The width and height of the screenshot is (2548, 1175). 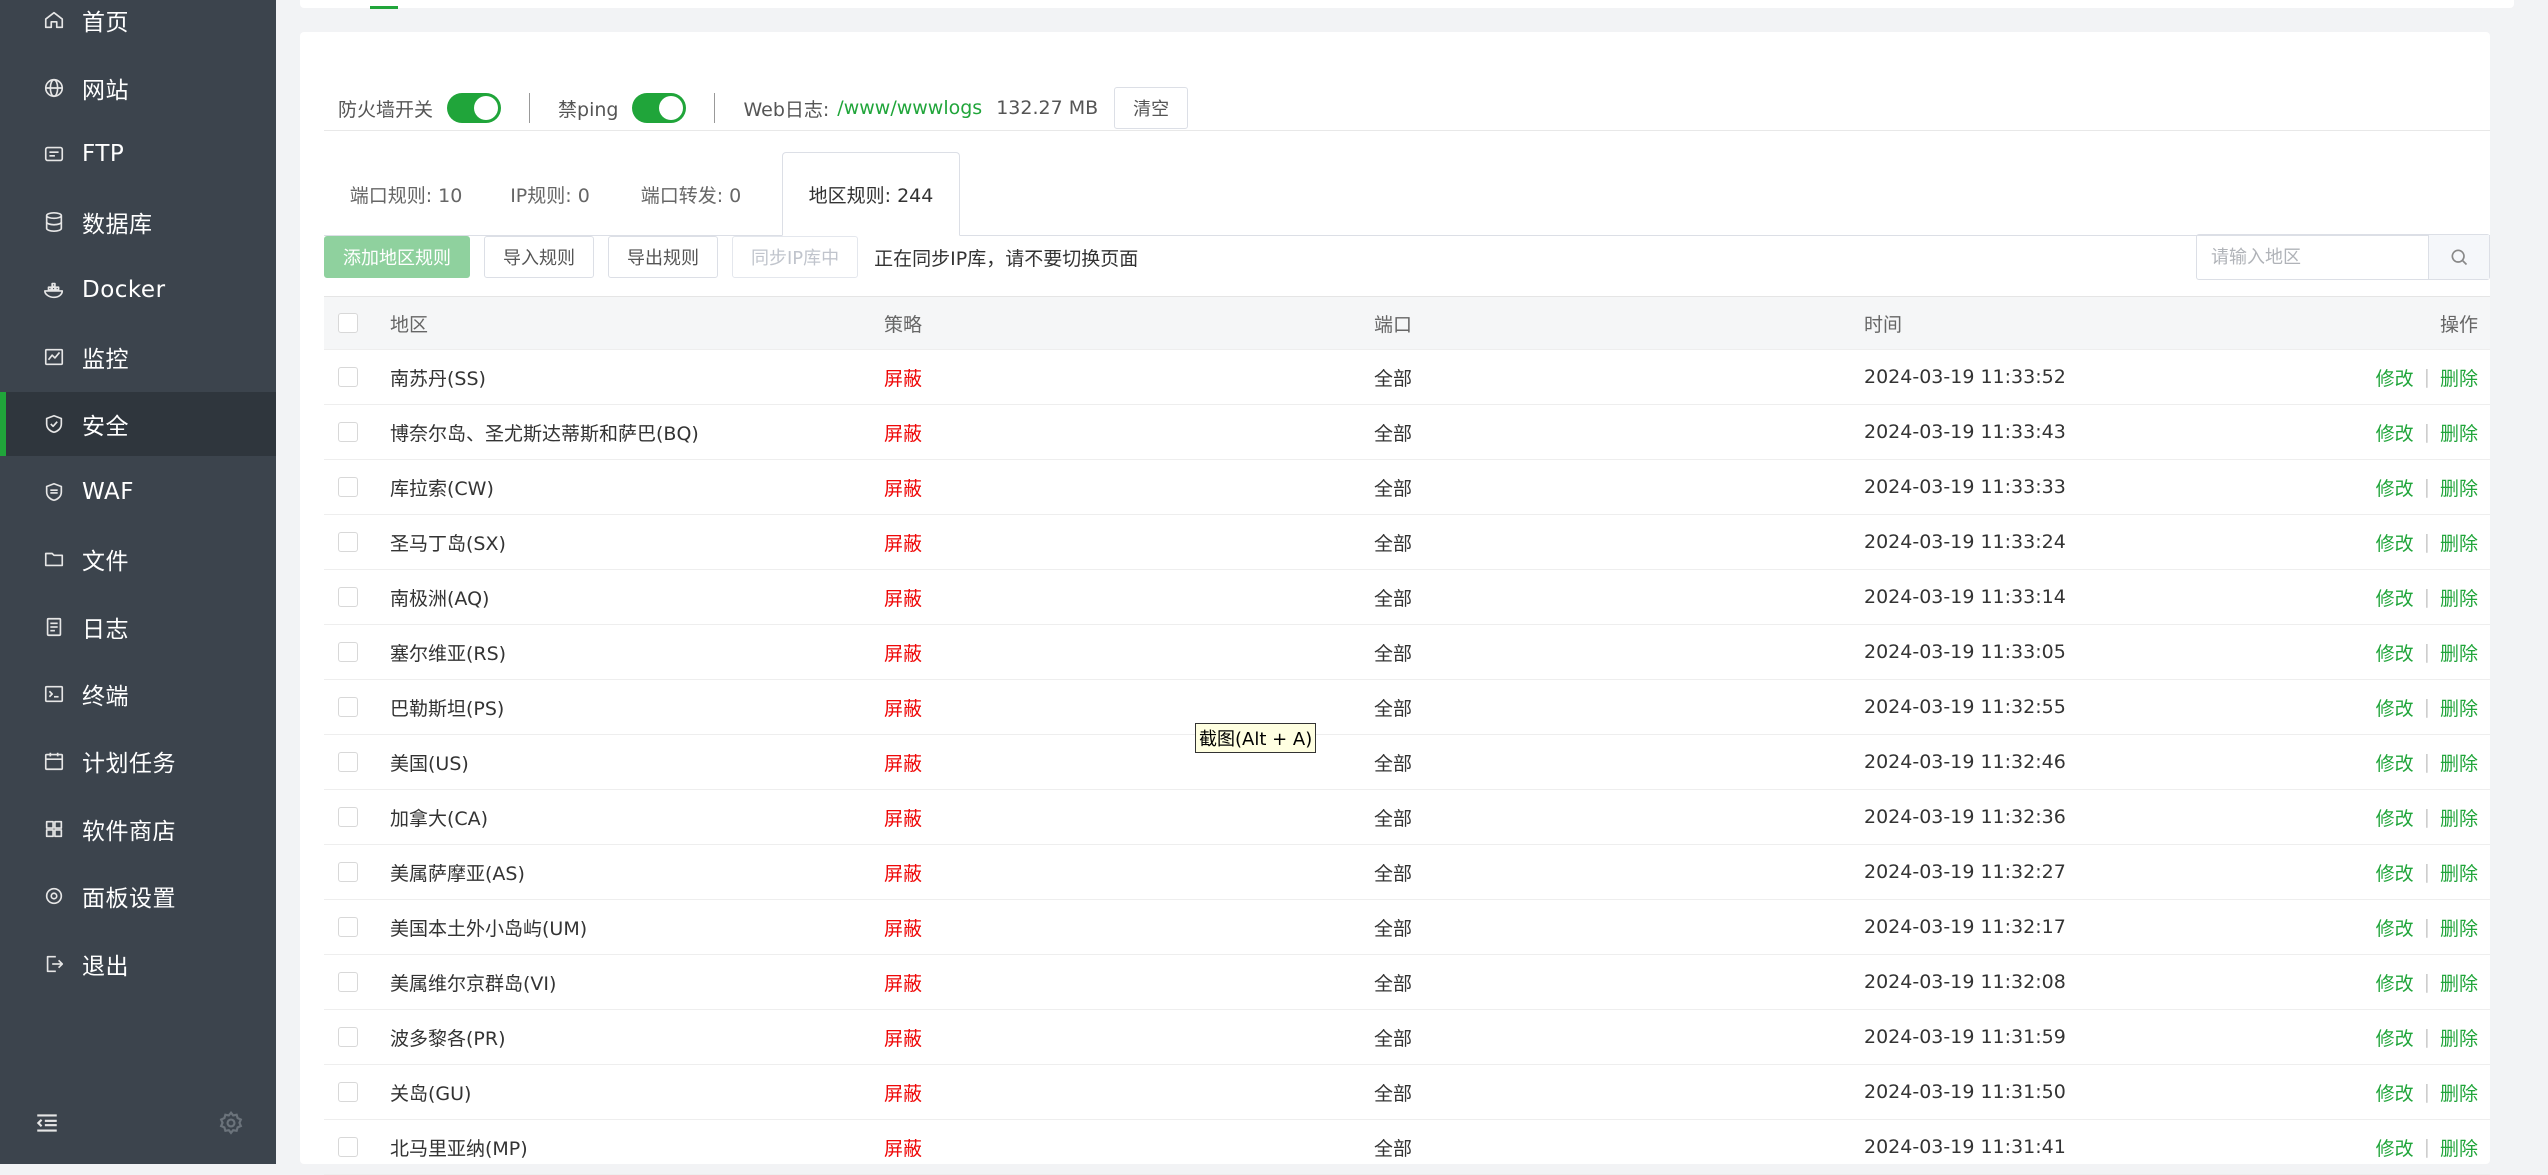 What do you see at coordinates (431, 1093) in the screenshot?
I see `region-cell: 关岛(GU)` at bounding box center [431, 1093].